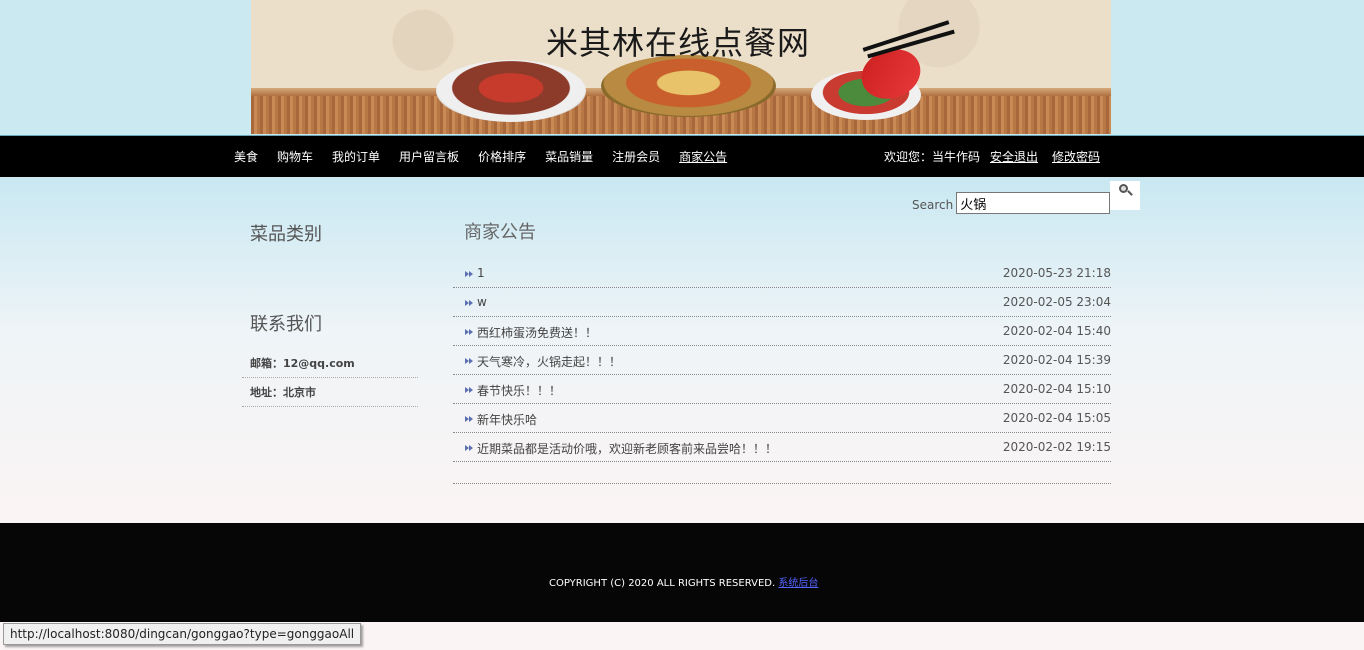 This screenshot has width=1364, height=650. I want to click on search-box: Search, so click(1026, 197).